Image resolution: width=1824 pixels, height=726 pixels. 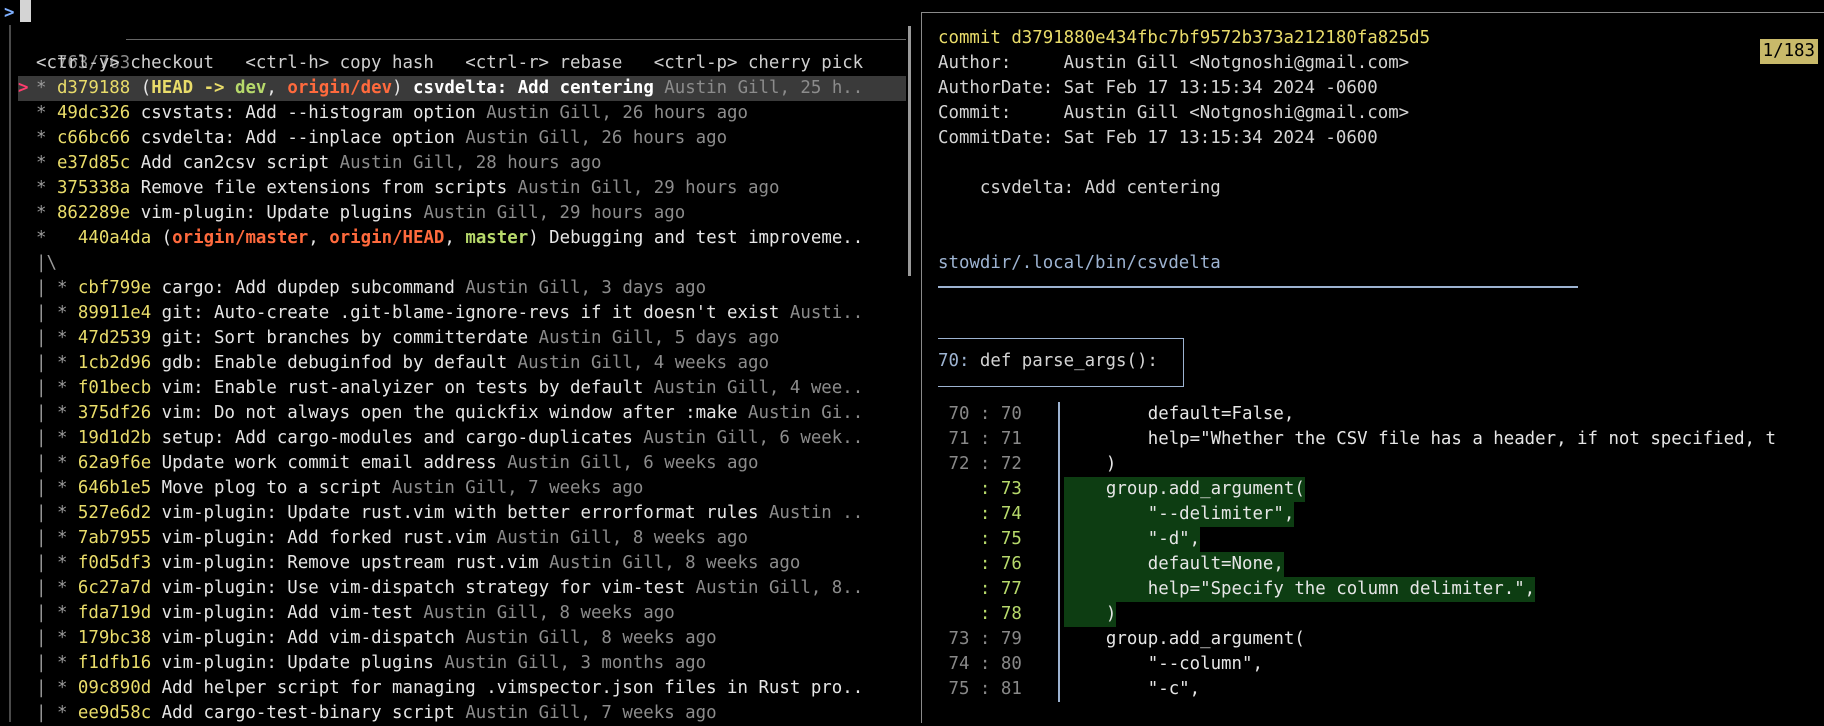 I want to click on context-code: default=False,, so click(x=1179, y=414).